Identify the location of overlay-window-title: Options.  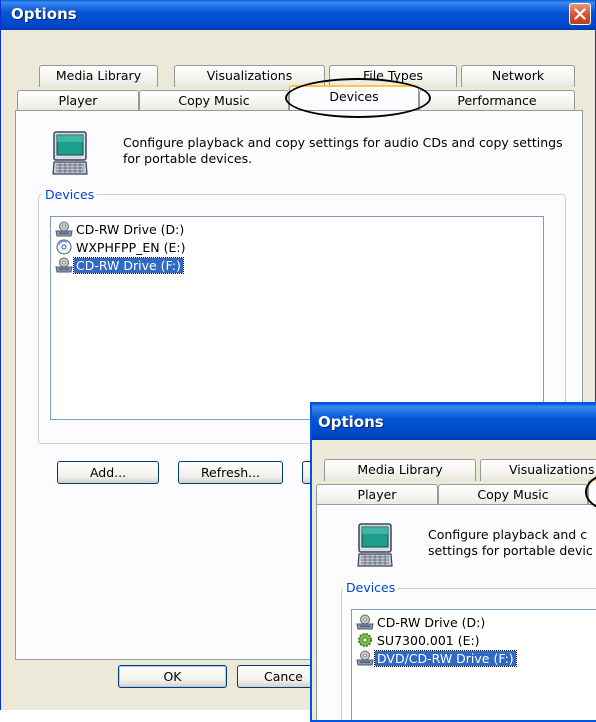
(351, 422).